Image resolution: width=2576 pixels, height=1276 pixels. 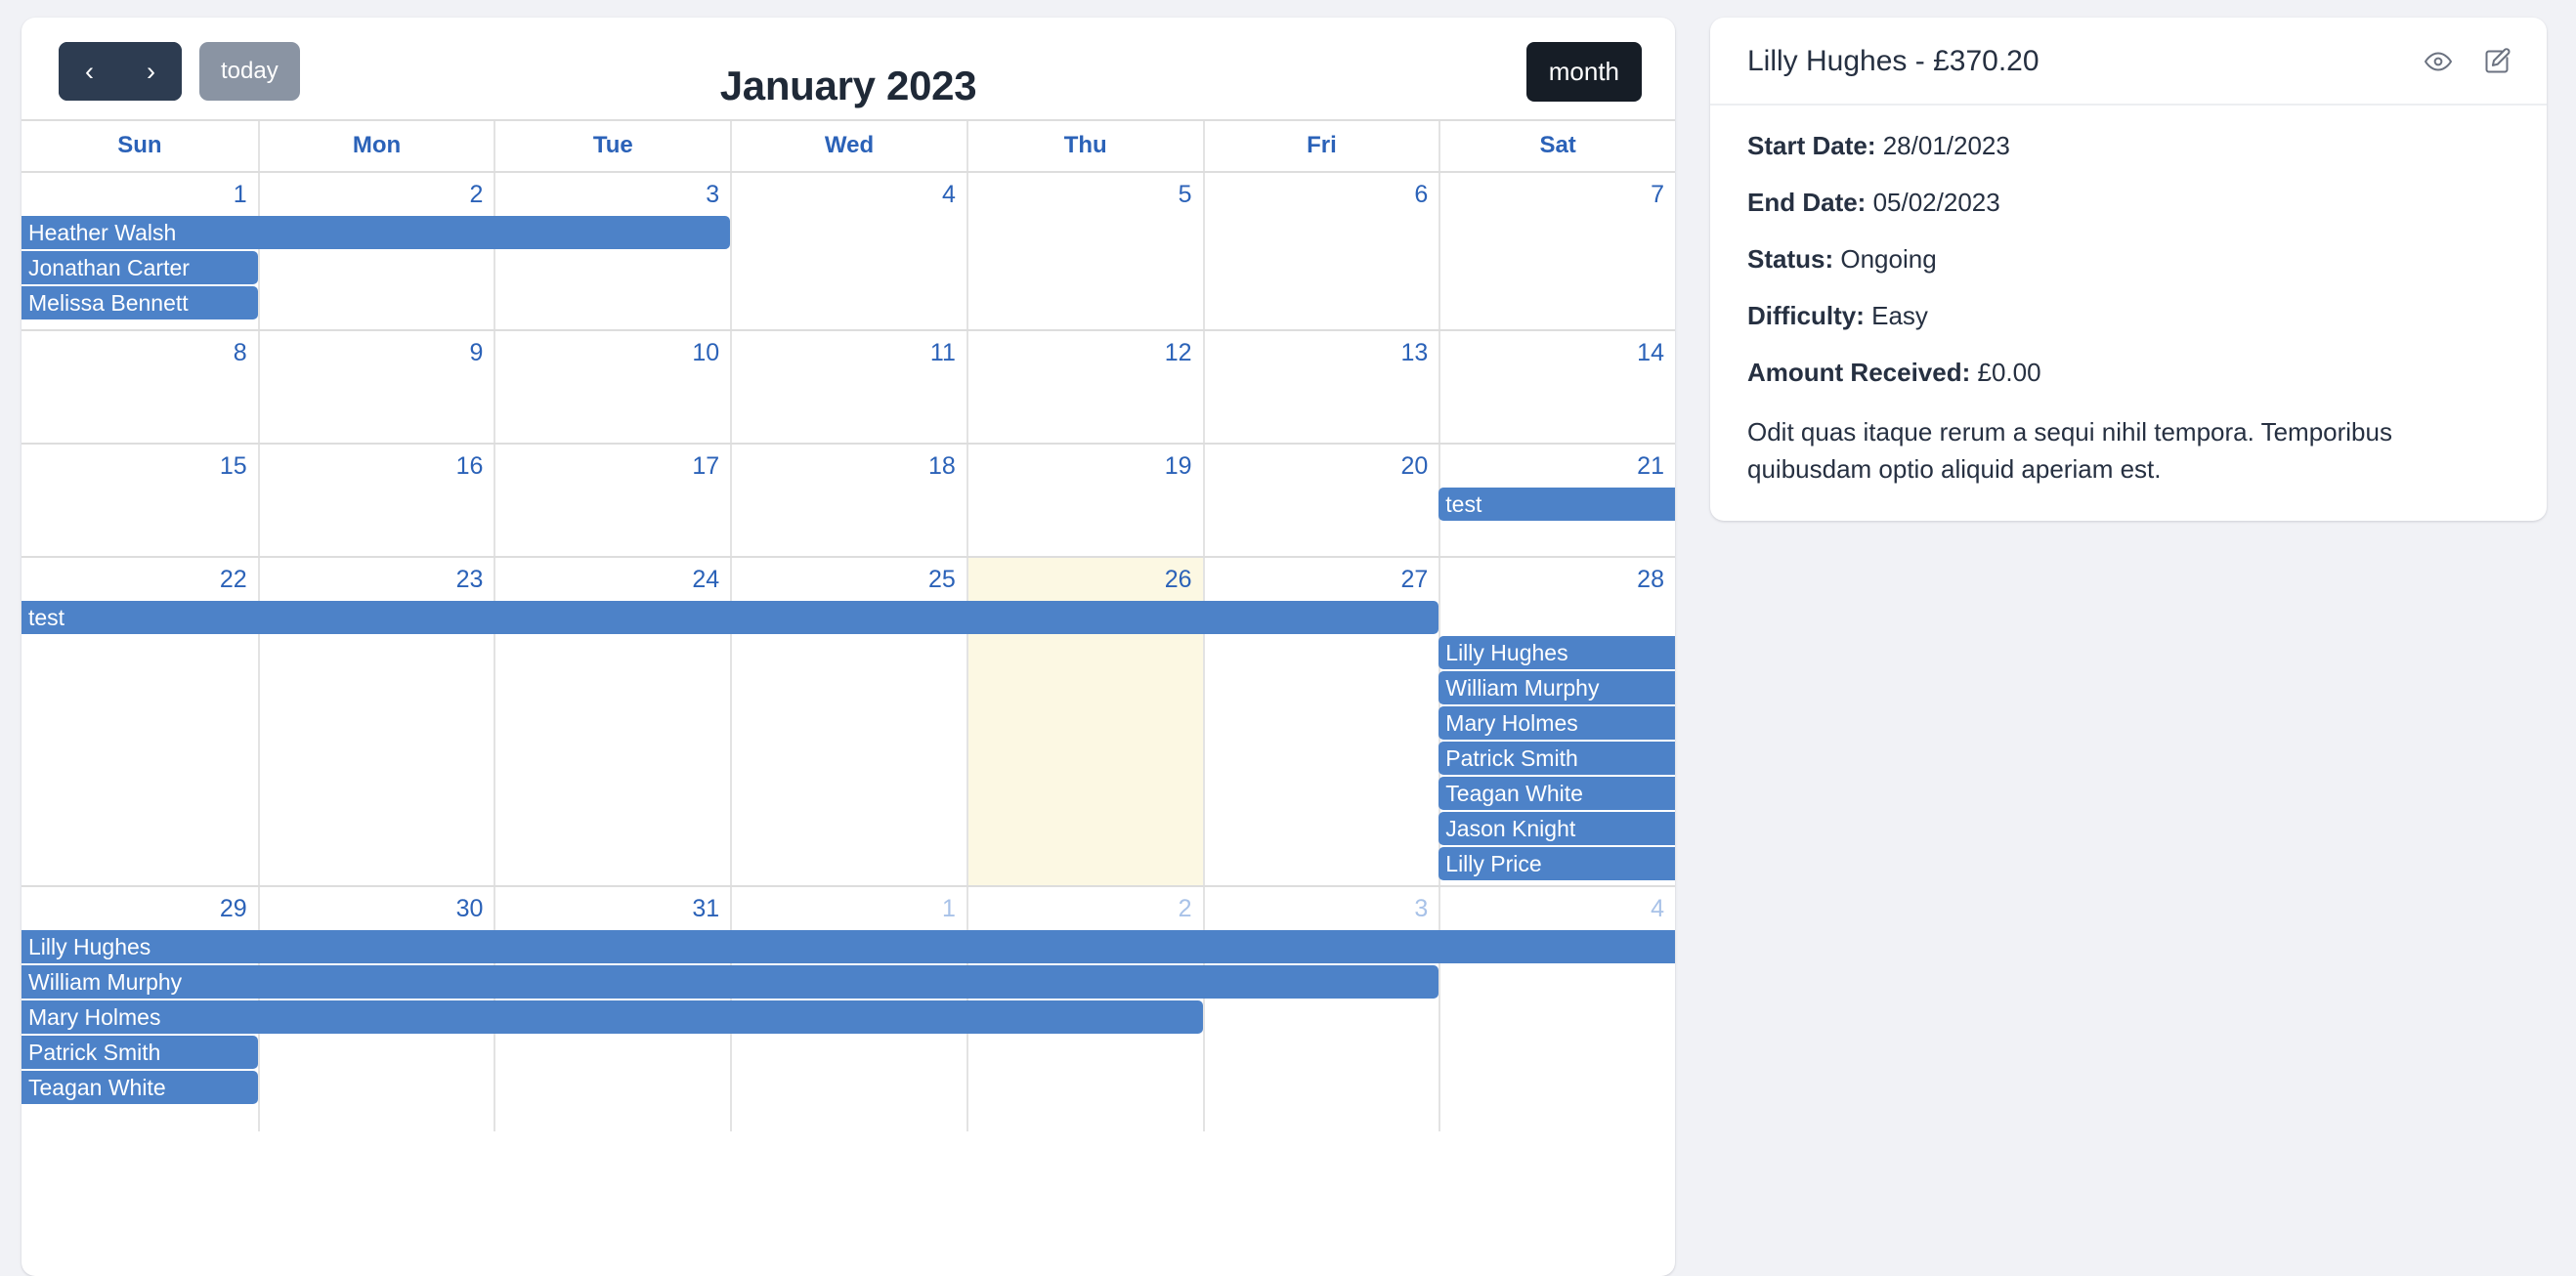 I want to click on detail-action-group, so click(x=2467, y=61).